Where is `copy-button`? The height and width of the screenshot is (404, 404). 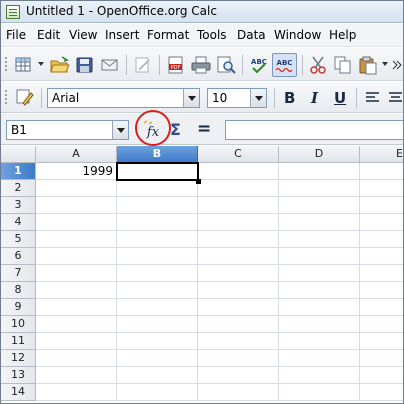
copy-button is located at coordinates (343, 65).